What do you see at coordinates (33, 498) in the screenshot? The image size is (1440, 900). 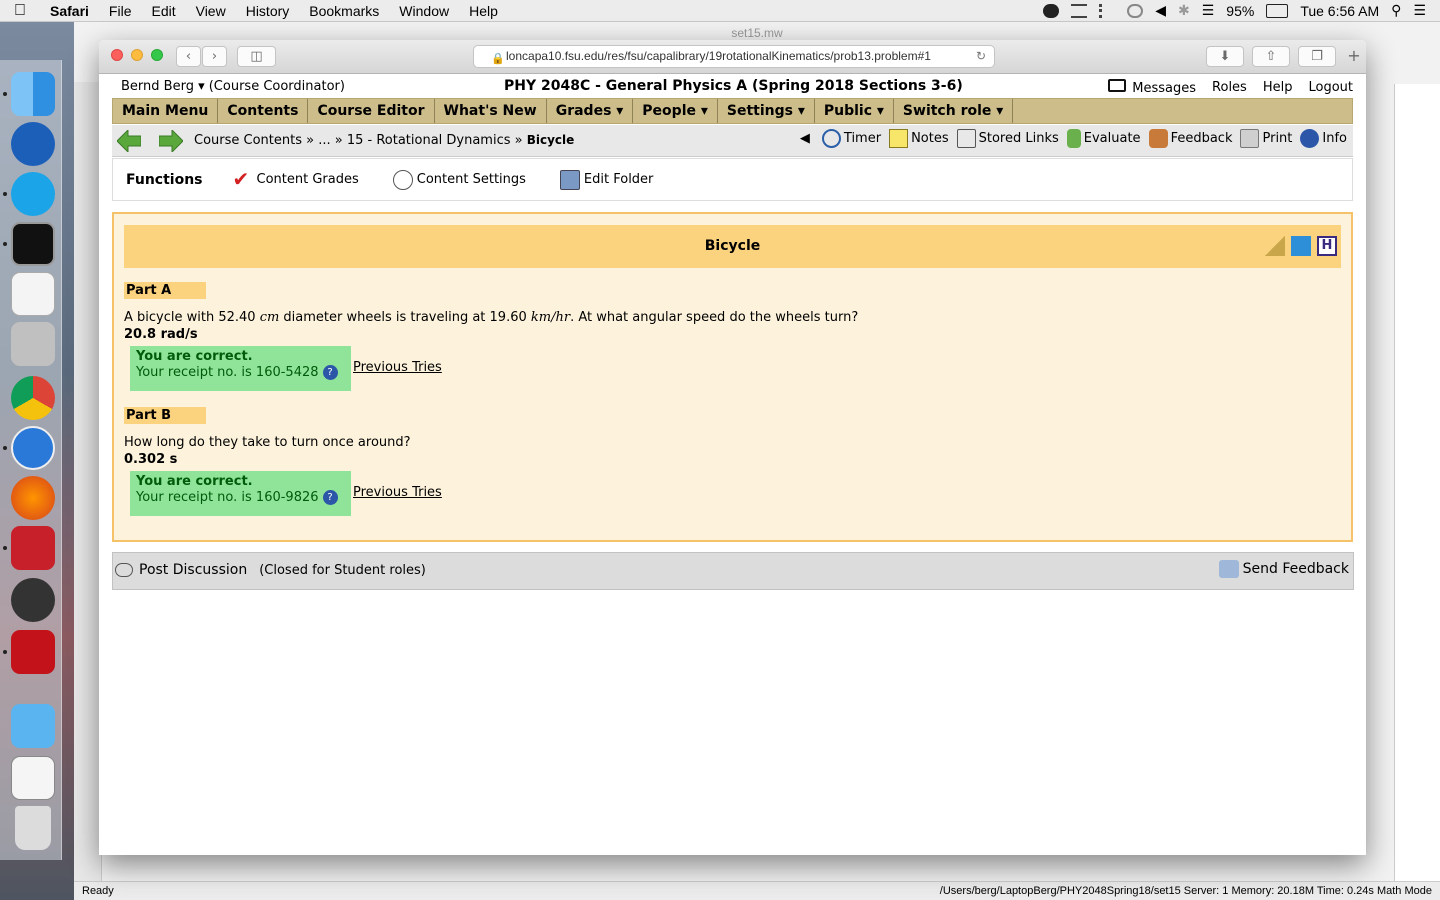 I see `firefox-icon` at bounding box center [33, 498].